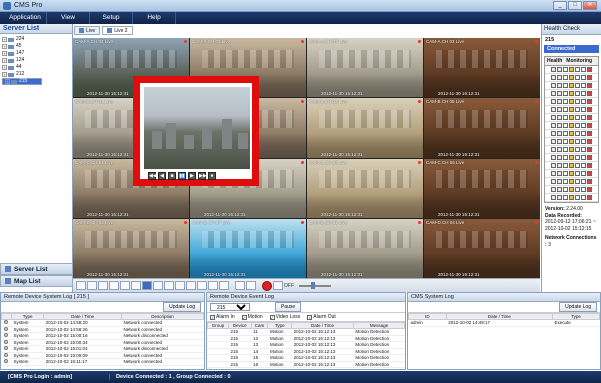 The image size is (601, 383). Describe the element at coordinates (590, 5) in the screenshot. I see `close-button: ✕` at that location.